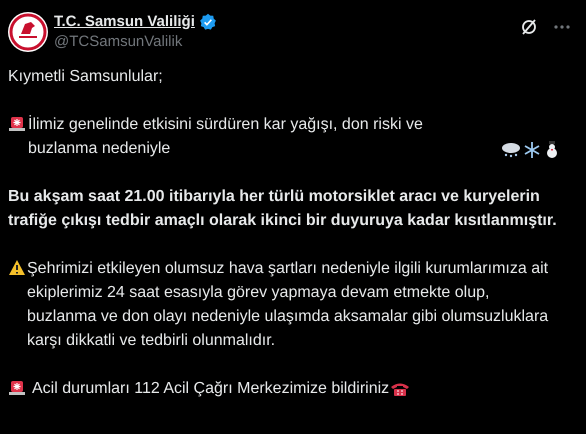  Describe the element at coordinates (211, 389) in the screenshot. I see `tweet-paragraph: Acil durumları 112 Acil Çağrı Merkezimize bildiriniz` at that location.